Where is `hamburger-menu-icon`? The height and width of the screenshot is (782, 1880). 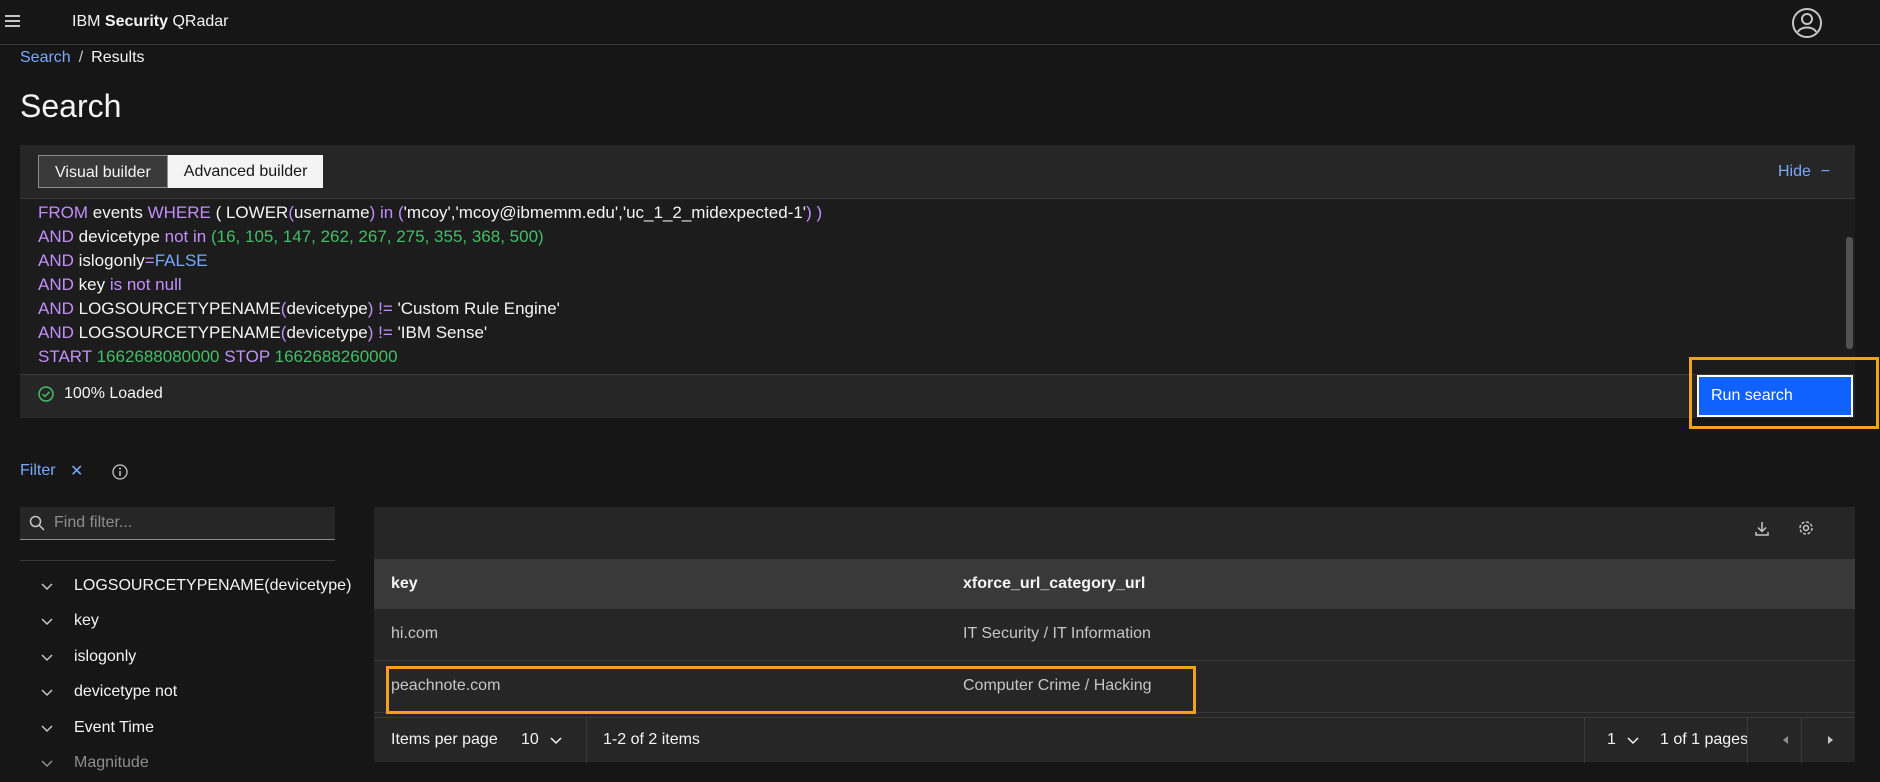 hamburger-menu-icon is located at coordinates (11, 22).